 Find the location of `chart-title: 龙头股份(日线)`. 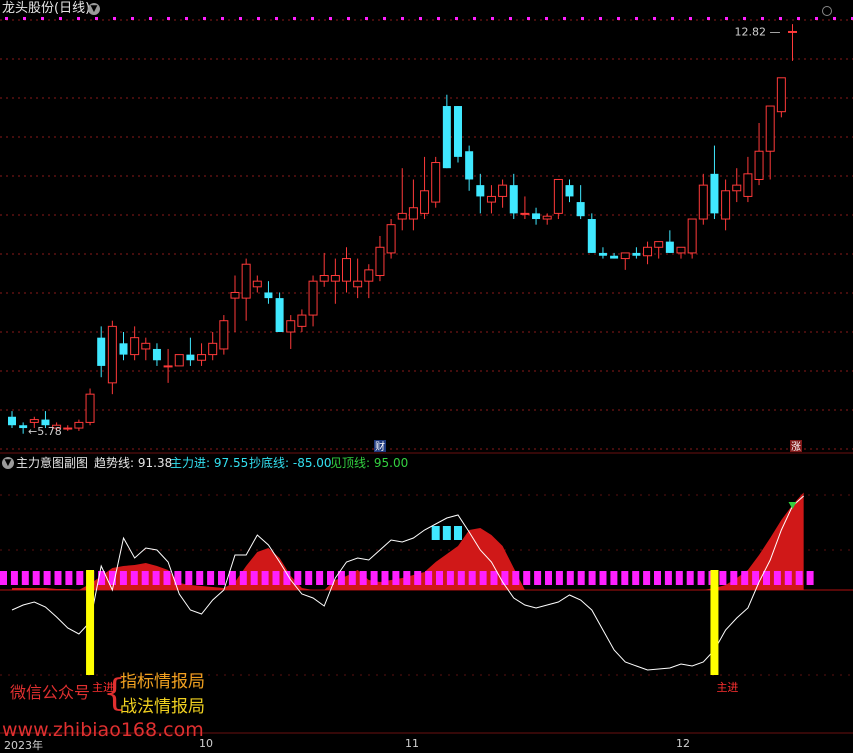

chart-title: 龙头股份(日线) is located at coordinates (46, 8).